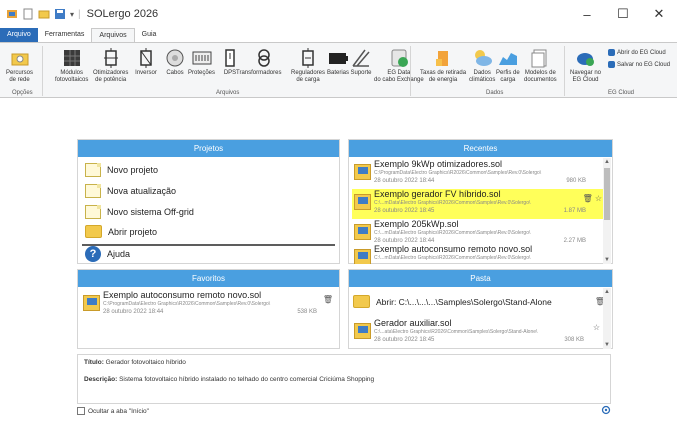 This screenshot has width=677, height=434. I want to click on scroll-thumb, so click(607, 194).